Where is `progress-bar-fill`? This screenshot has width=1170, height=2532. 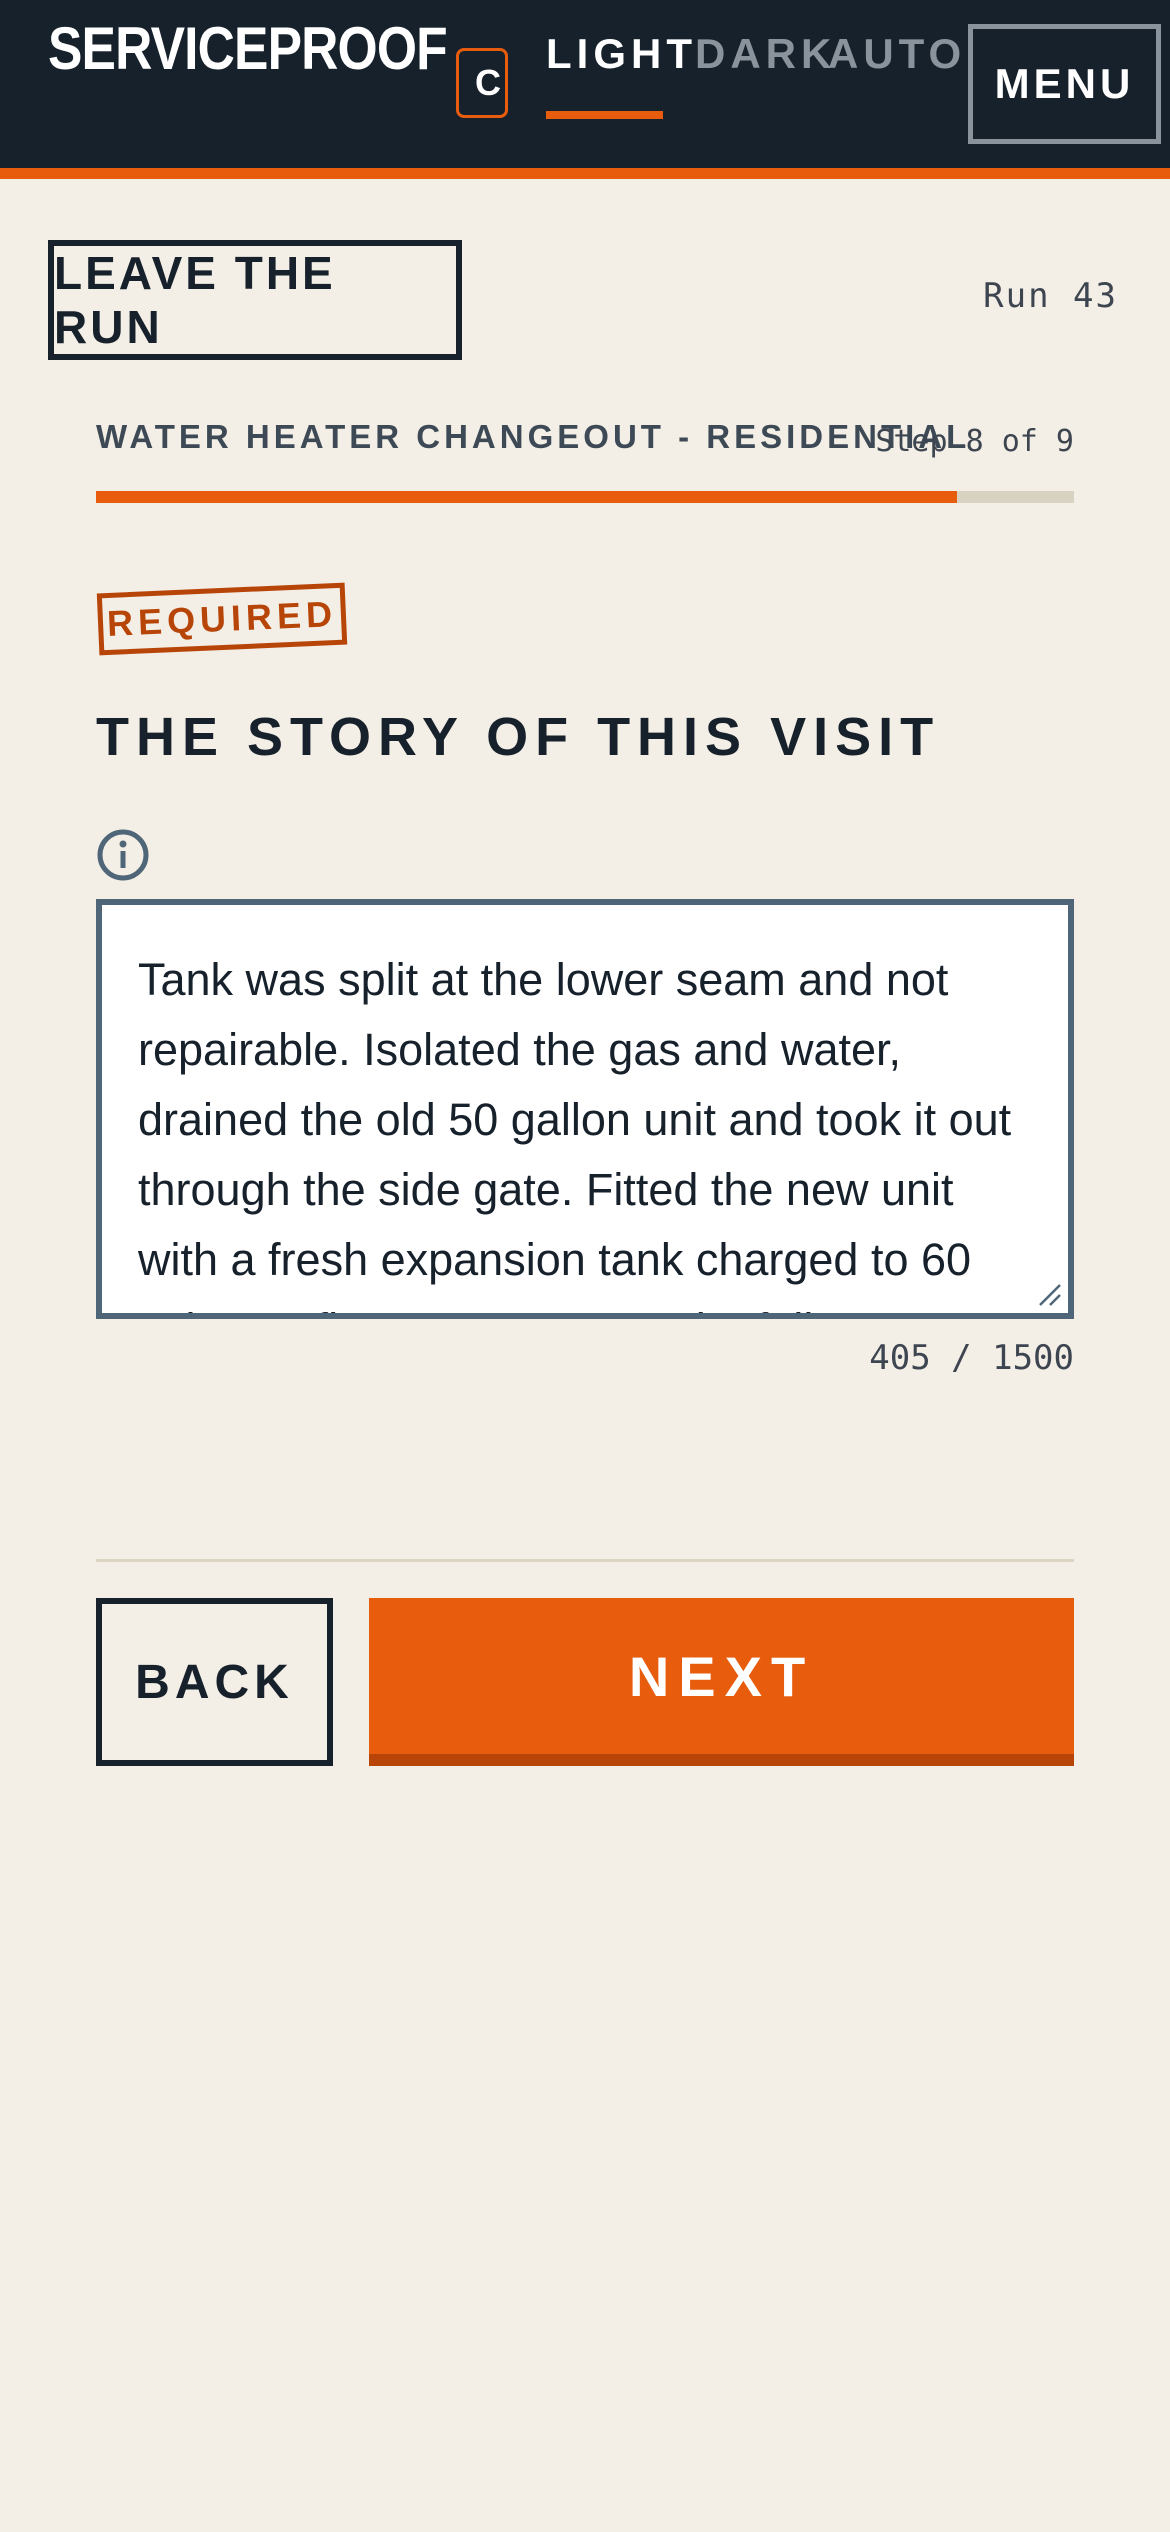
progress-bar-fill is located at coordinates (526, 497).